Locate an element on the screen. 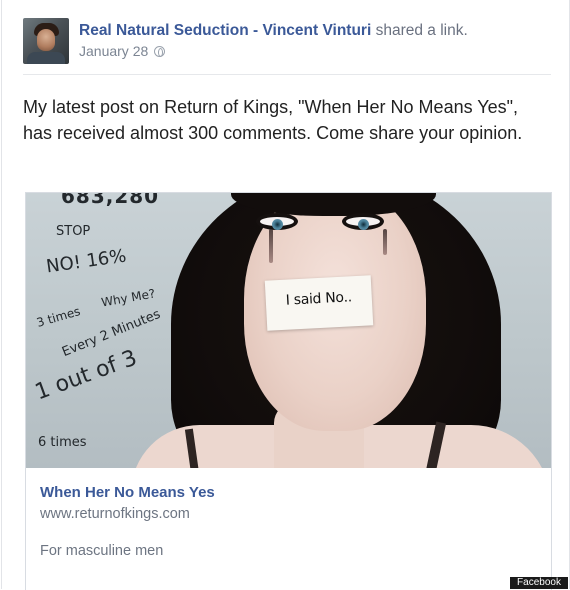 Image resolution: width=570 pixels, height=590 pixels. header-divider is located at coordinates (287, 74).